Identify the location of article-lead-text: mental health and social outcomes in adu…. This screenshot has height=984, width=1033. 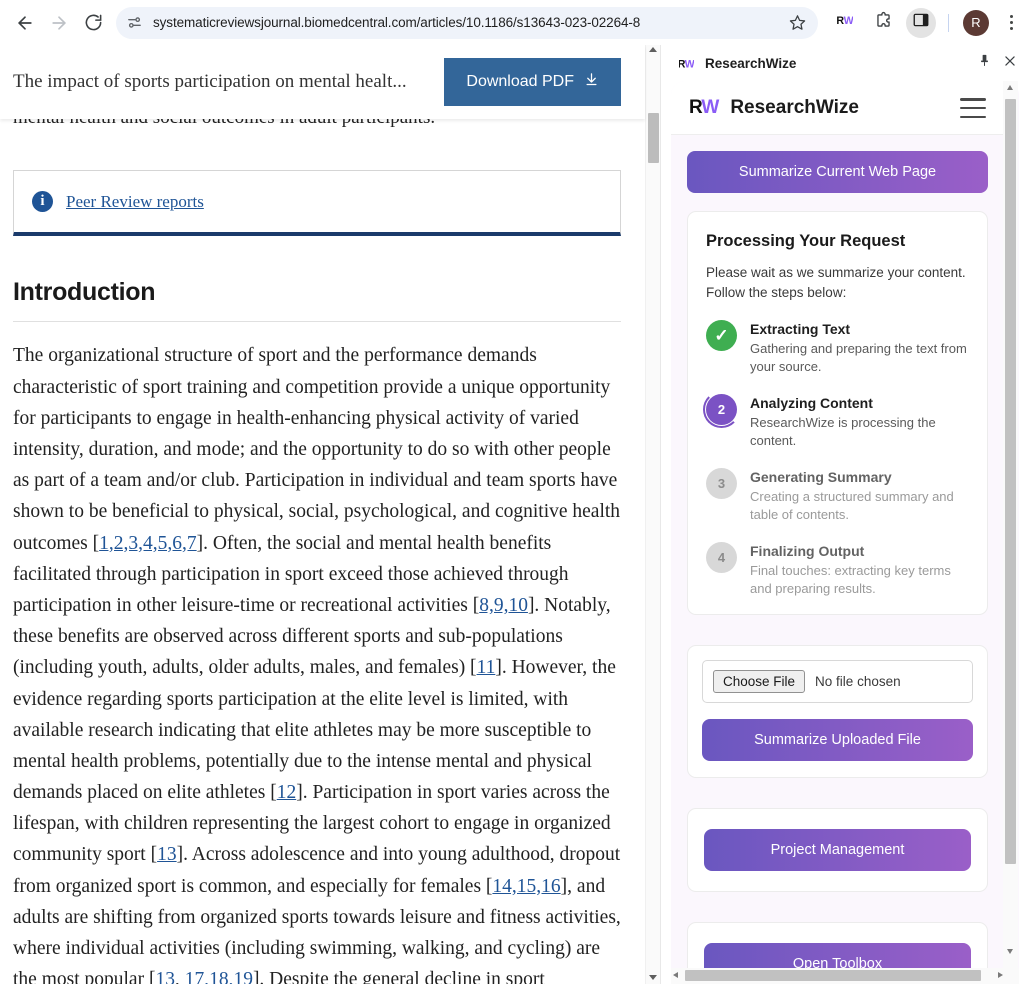
(317, 125).